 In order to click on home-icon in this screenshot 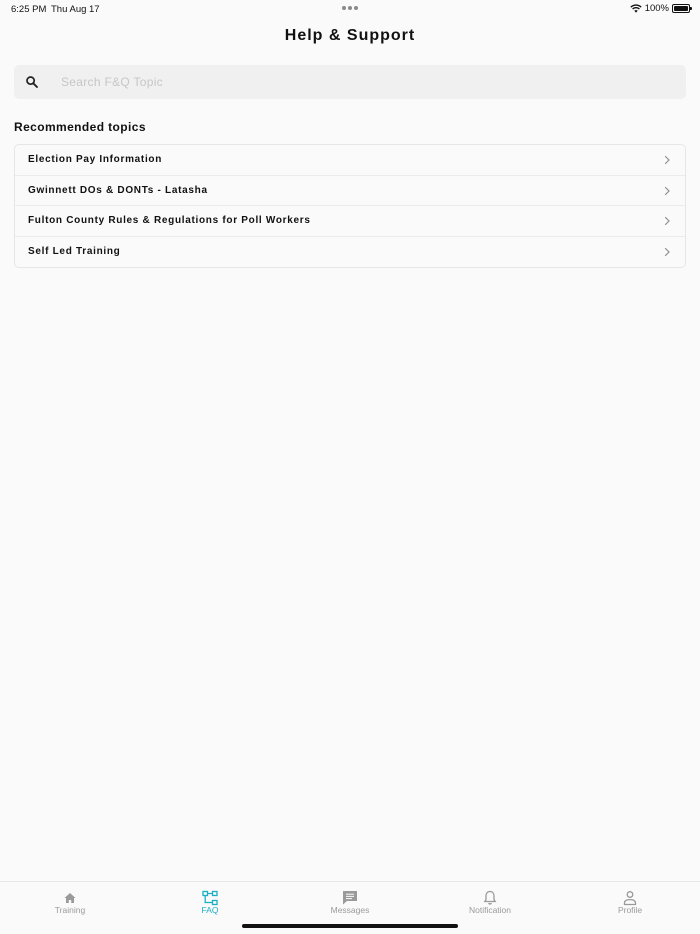, I will do `click(70, 898)`.